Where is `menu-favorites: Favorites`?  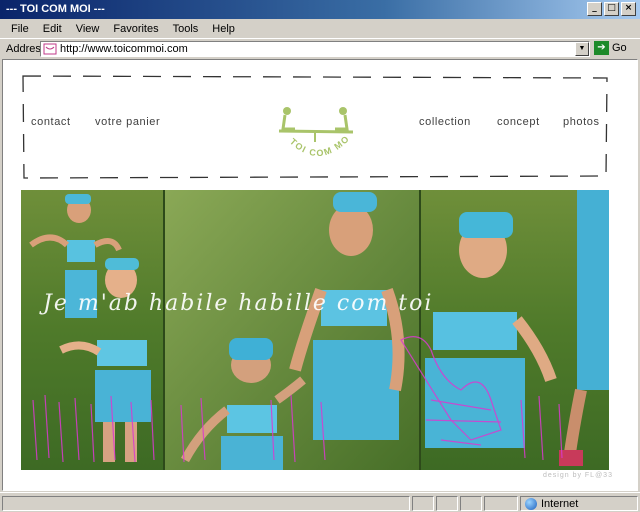
menu-favorites: Favorites is located at coordinates (135, 29).